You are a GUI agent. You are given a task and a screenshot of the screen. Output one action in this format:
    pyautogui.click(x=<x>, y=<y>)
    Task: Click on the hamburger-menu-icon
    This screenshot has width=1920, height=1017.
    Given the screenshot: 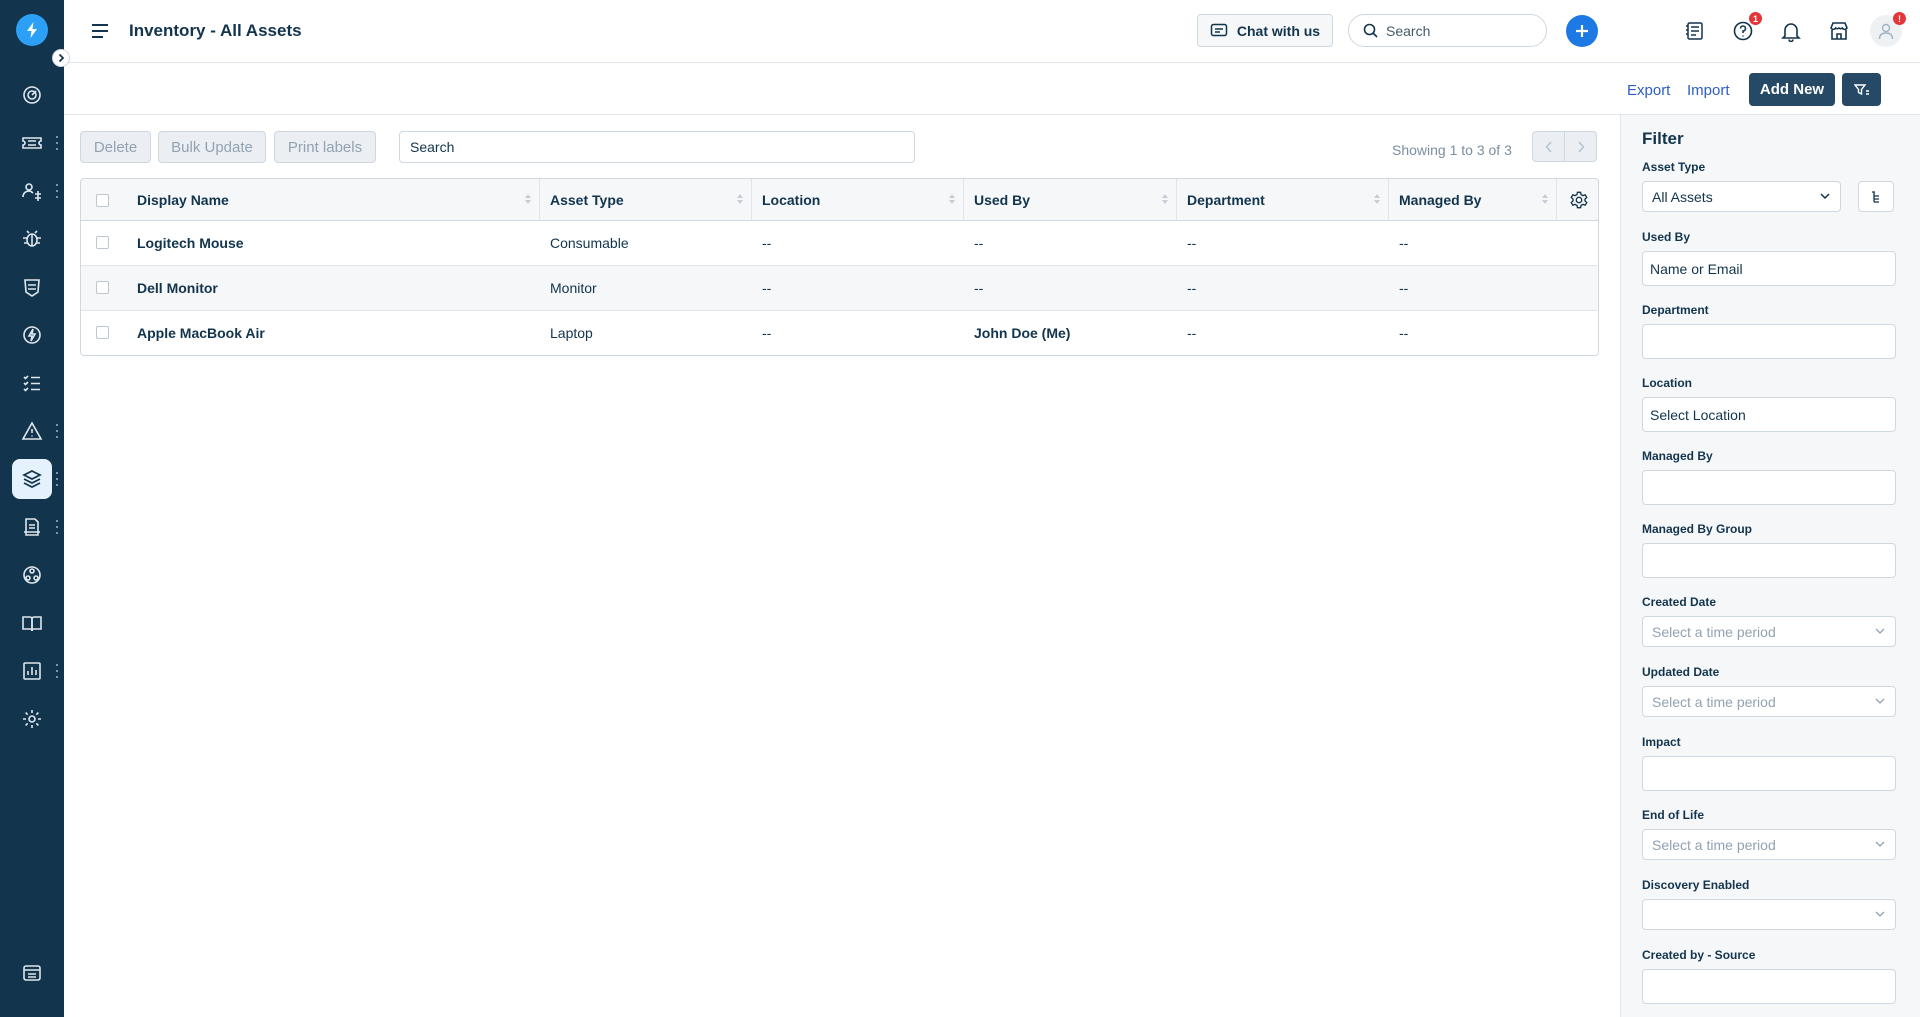 What is the action you would take?
    pyautogui.click(x=100, y=31)
    